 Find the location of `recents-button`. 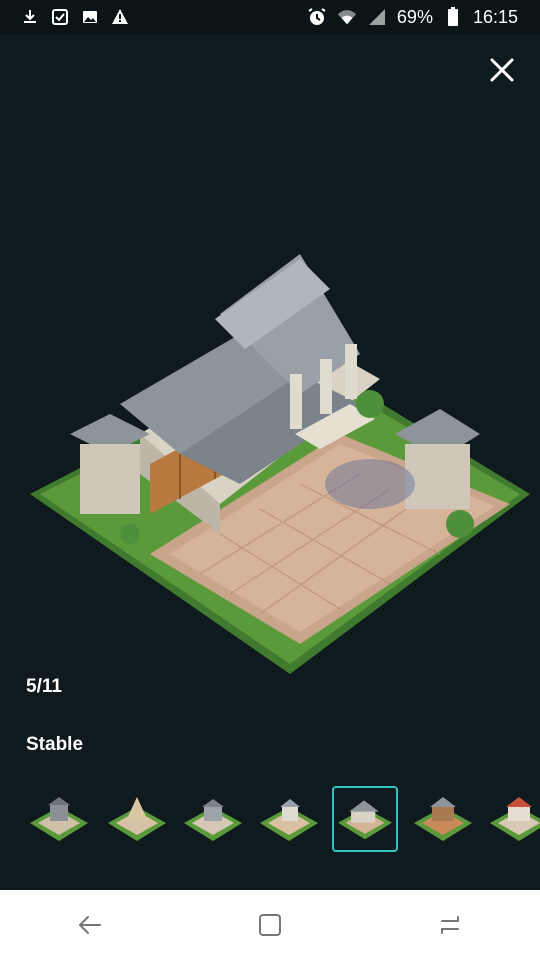

recents-button is located at coordinates (450, 925).